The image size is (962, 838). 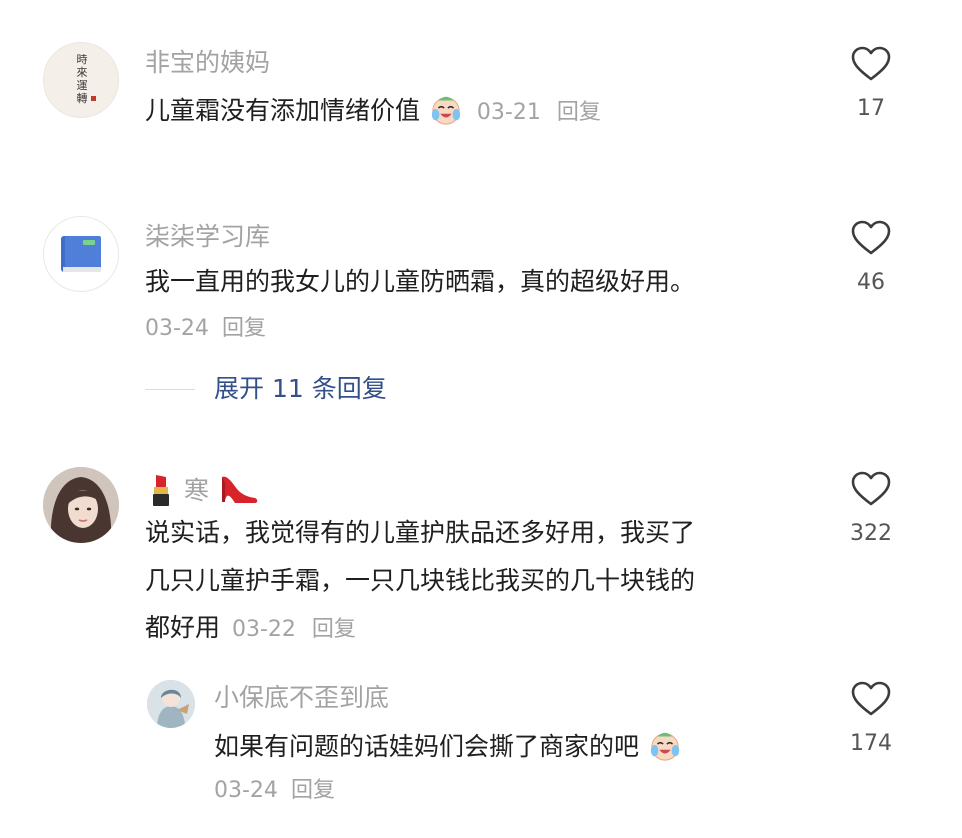 I want to click on avatar: 時 來 運 轉, so click(x=81, y=80).